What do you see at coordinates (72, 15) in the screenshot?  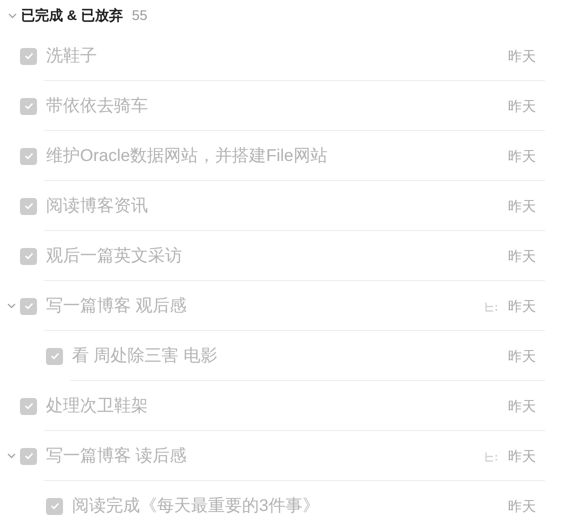 I see `section-title: 已完成 & 已放弃` at bounding box center [72, 15].